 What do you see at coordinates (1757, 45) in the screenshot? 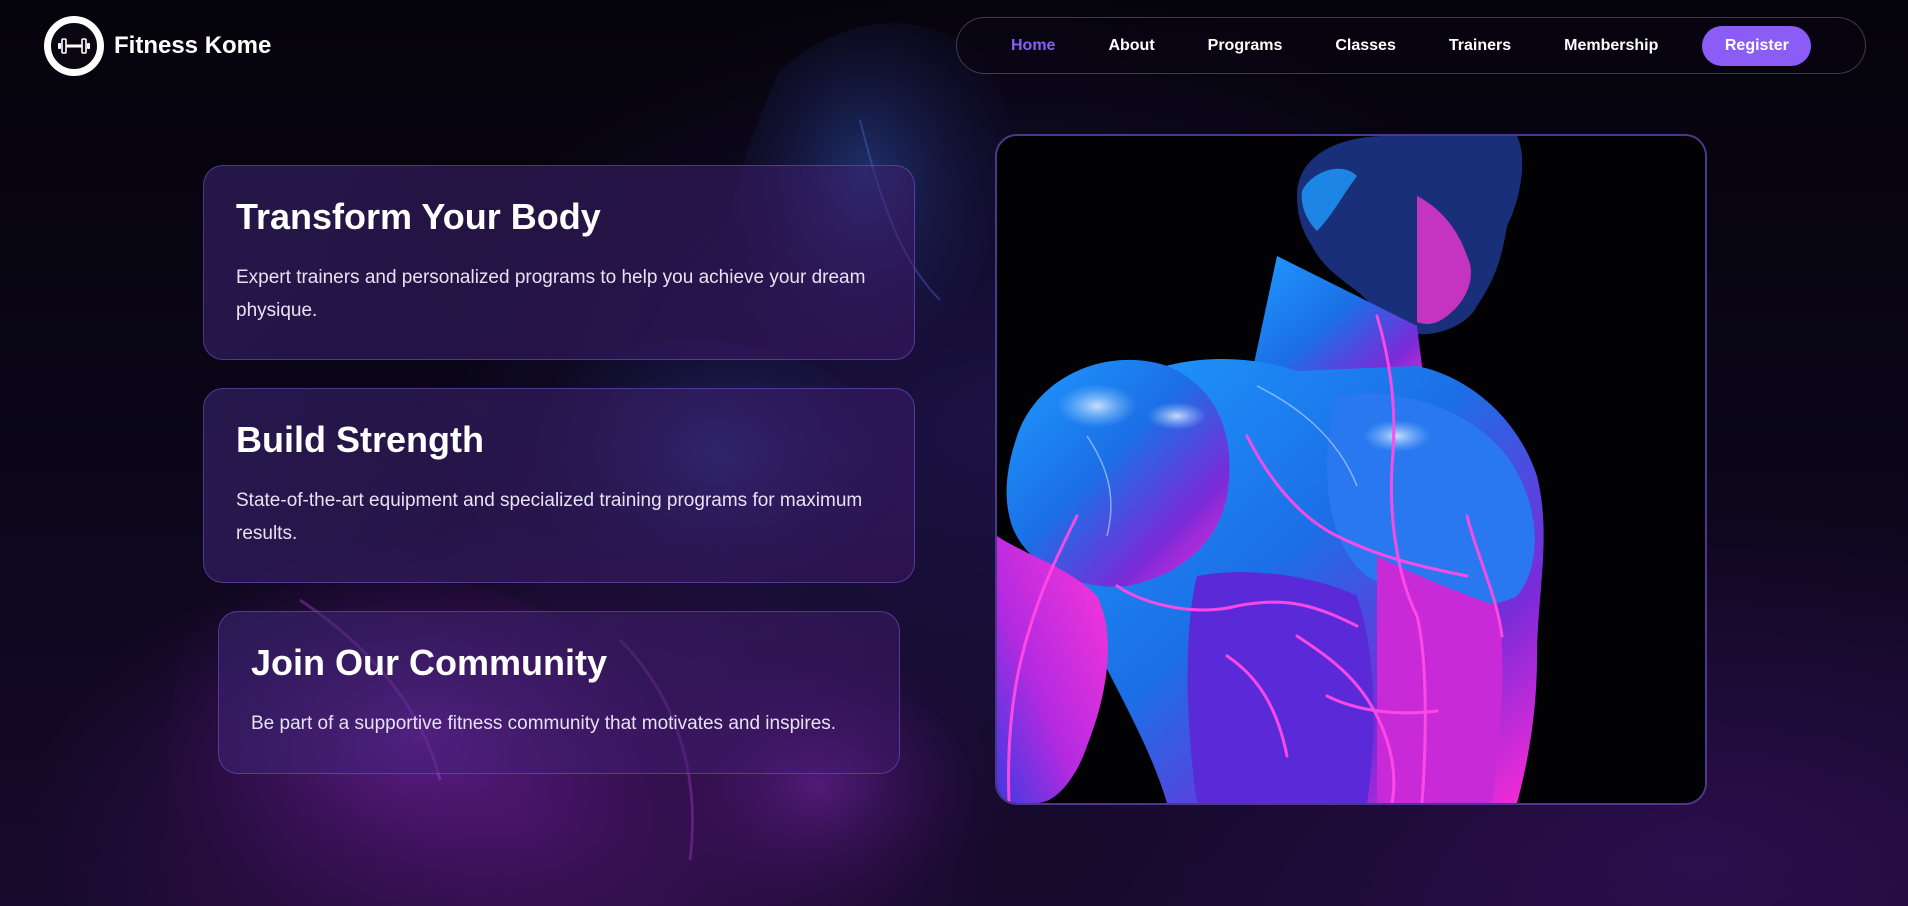
I see `register-button: Register` at bounding box center [1757, 45].